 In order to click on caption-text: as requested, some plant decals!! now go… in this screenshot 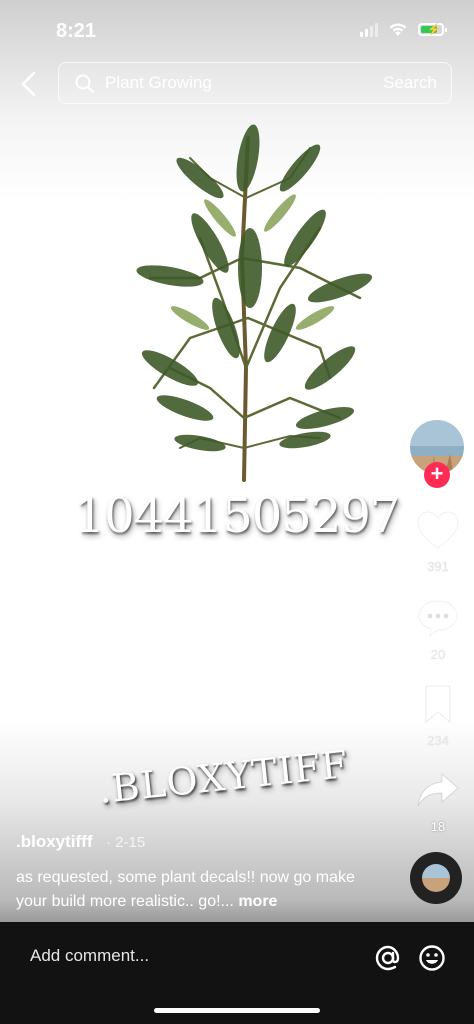, I will do `click(185, 889)`.